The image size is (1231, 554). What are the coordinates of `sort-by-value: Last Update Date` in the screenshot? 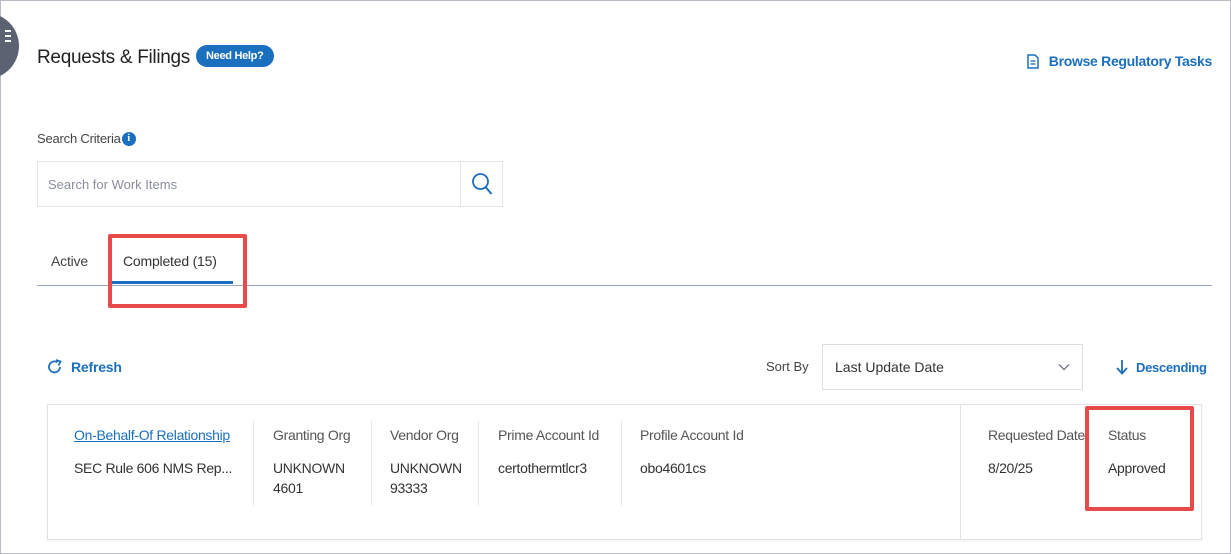 It's located at (889, 367).